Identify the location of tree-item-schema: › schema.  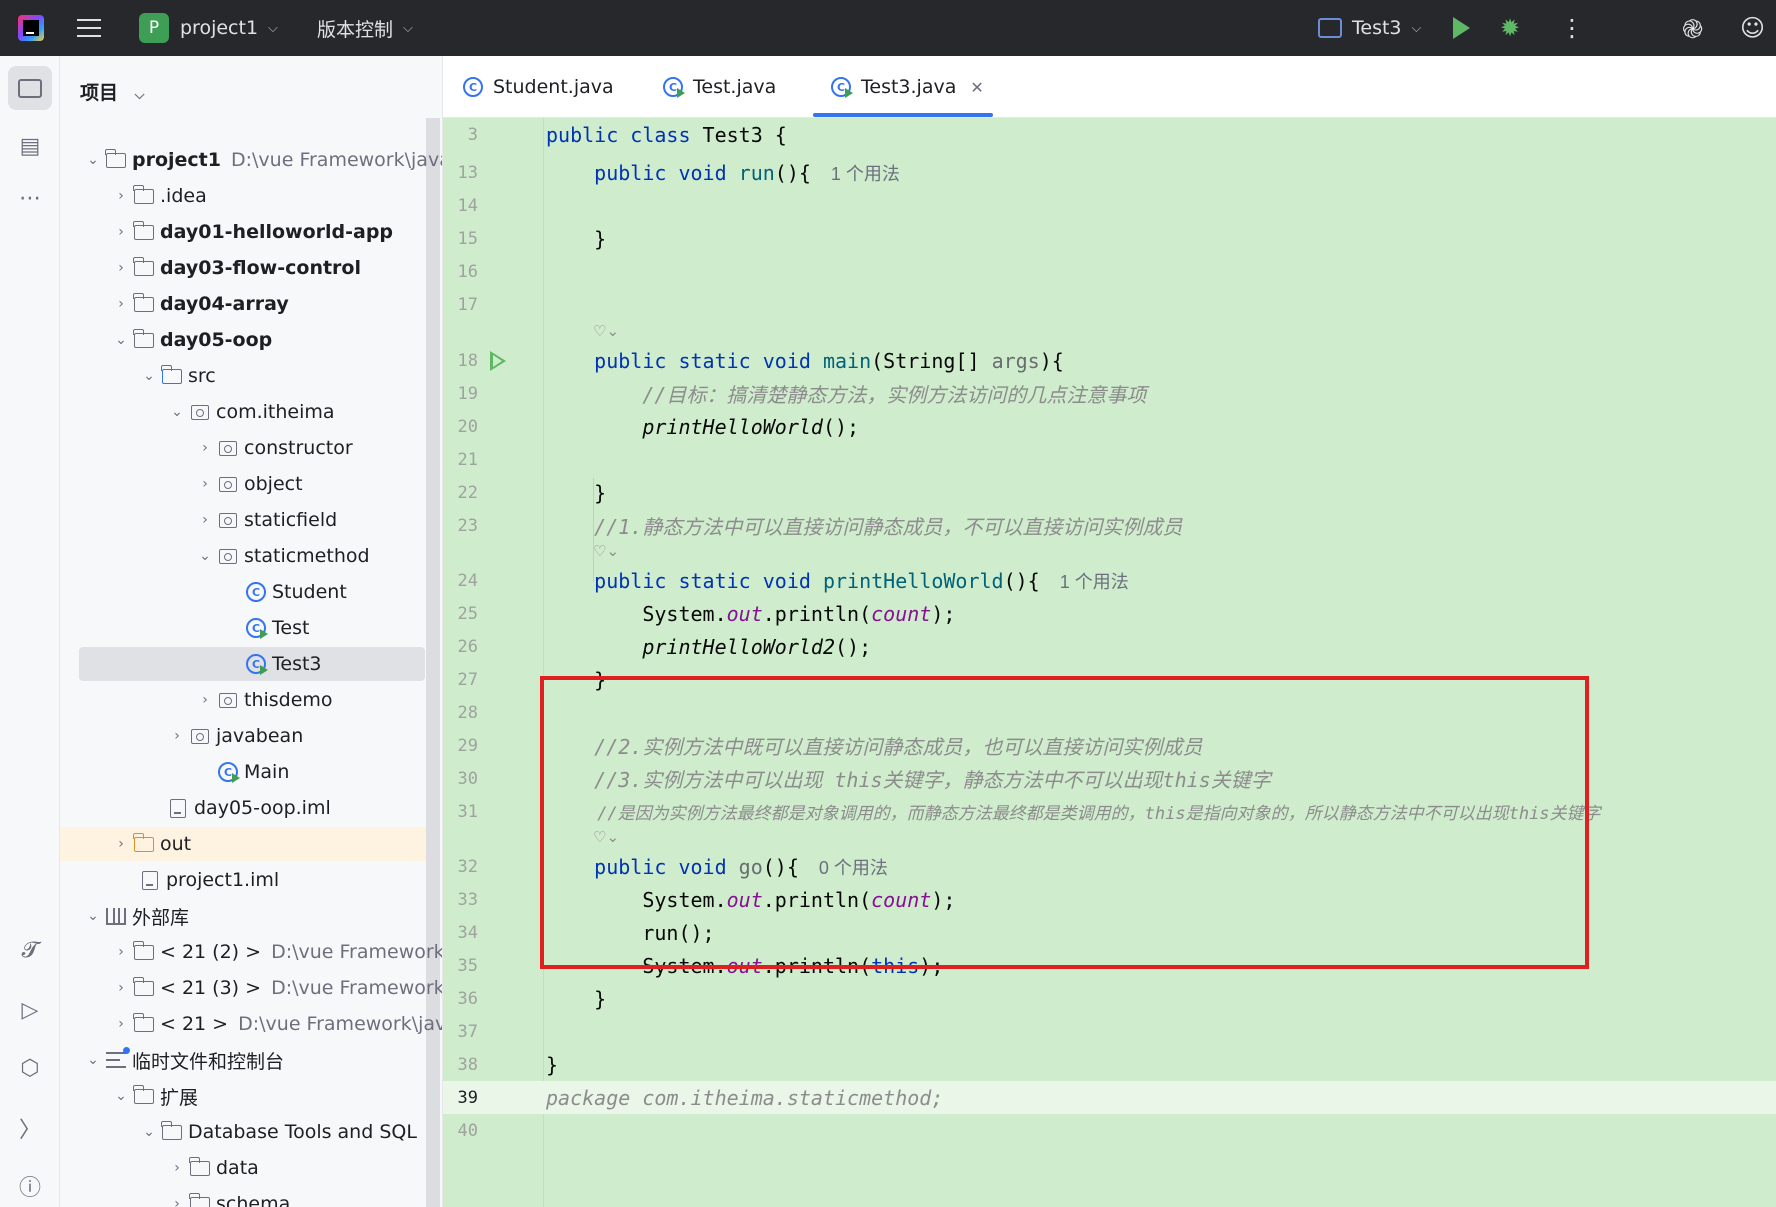
(243, 1197).